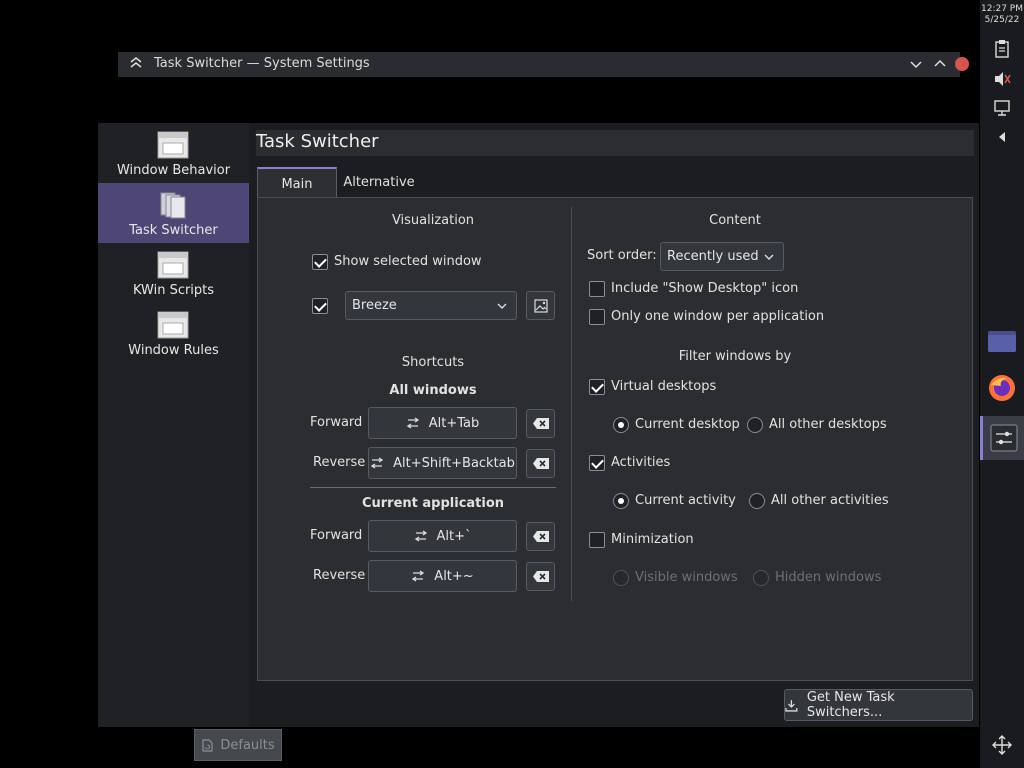 This screenshot has width=1024, height=768. I want to click on all-other-activities-label: All other activities, so click(830, 500).